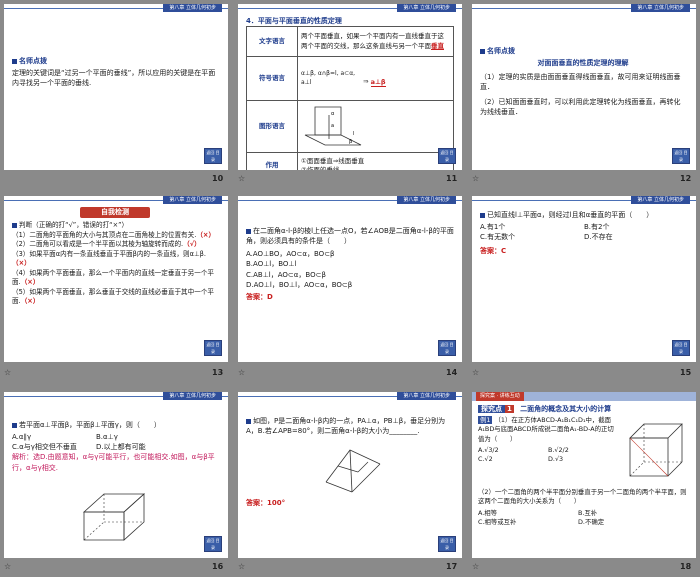  Describe the element at coordinates (558, 449) in the screenshot. I see `option-b: B.√2/2` at that location.